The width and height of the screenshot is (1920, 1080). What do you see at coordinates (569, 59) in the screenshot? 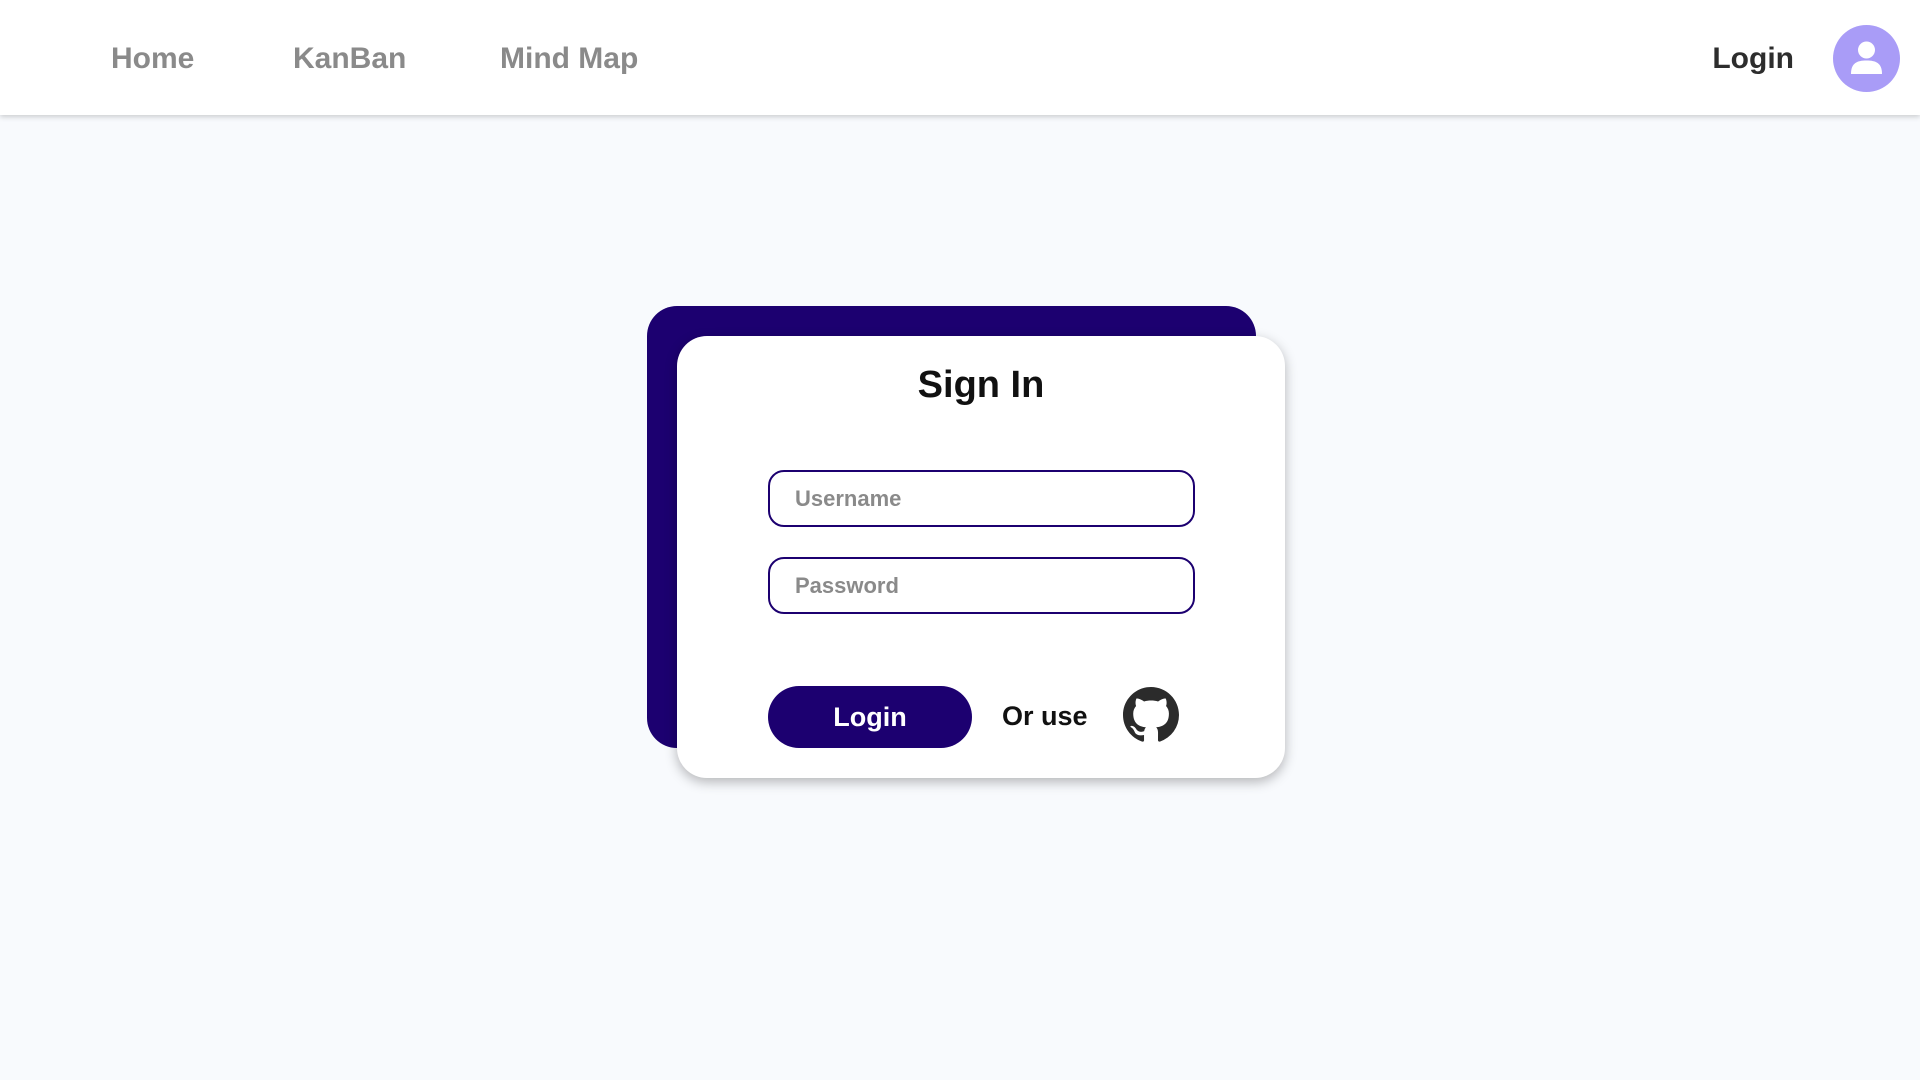
I see `nav-mind-map-link: Mind Map` at bounding box center [569, 59].